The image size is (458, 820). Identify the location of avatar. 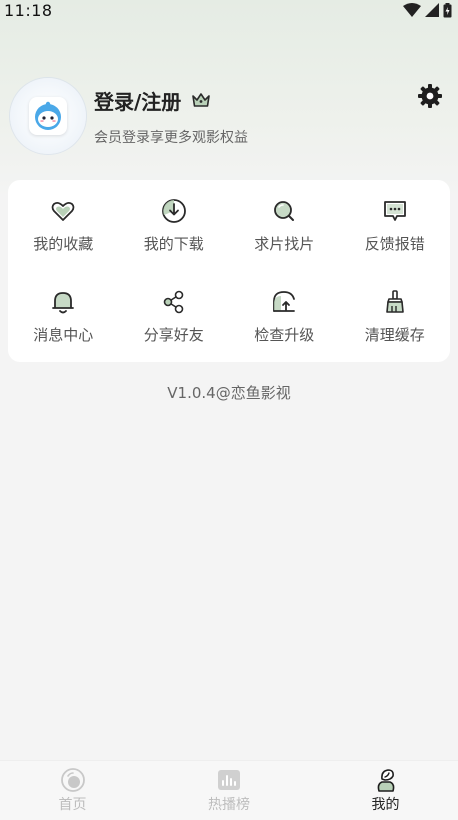
(48, 116).